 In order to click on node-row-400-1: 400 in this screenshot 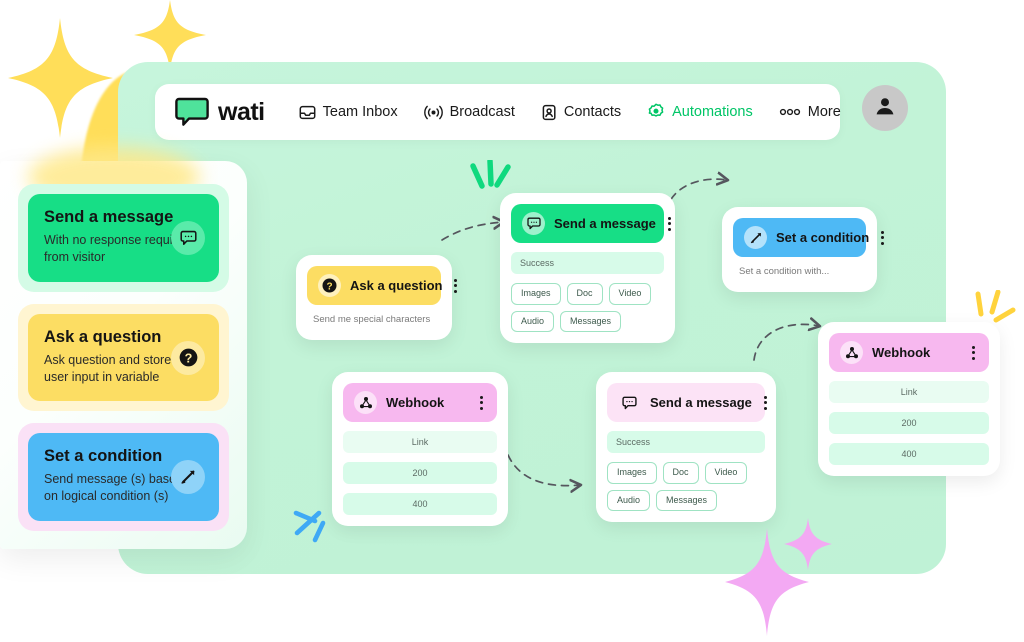, I will do `click(420, 504)`.